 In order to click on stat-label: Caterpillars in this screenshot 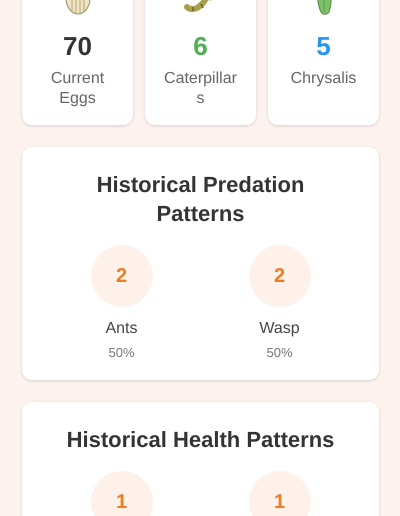, I will do `click(200, 89)`.